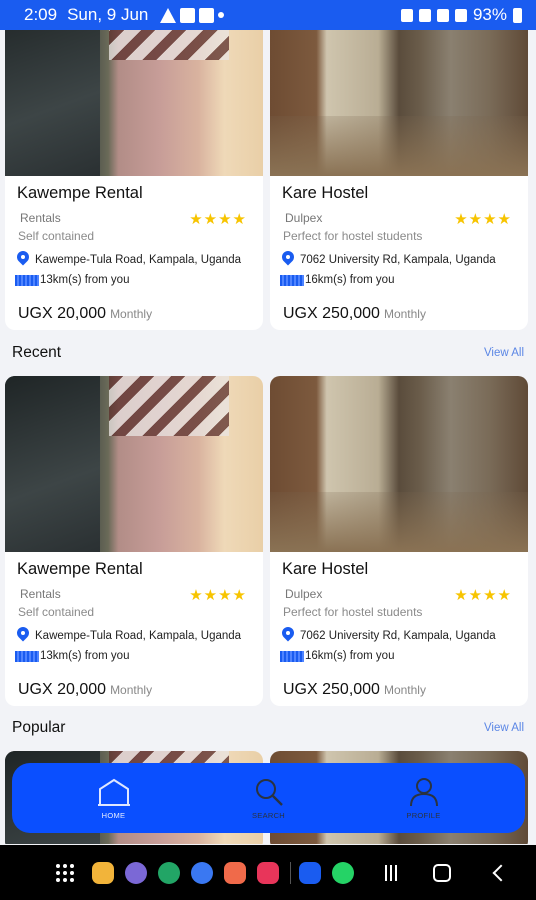 This screenshot has height=900, width=536. I want to click on recent-section-header: Recent View All, so click(268, 353).